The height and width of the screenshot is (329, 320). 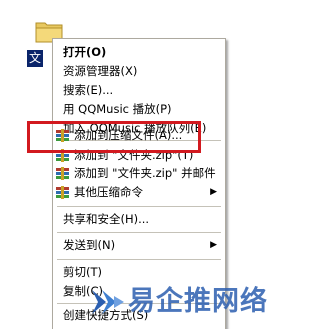 I want to click on menu-item-cut: 剪切(T), so click(x=139, y=272).